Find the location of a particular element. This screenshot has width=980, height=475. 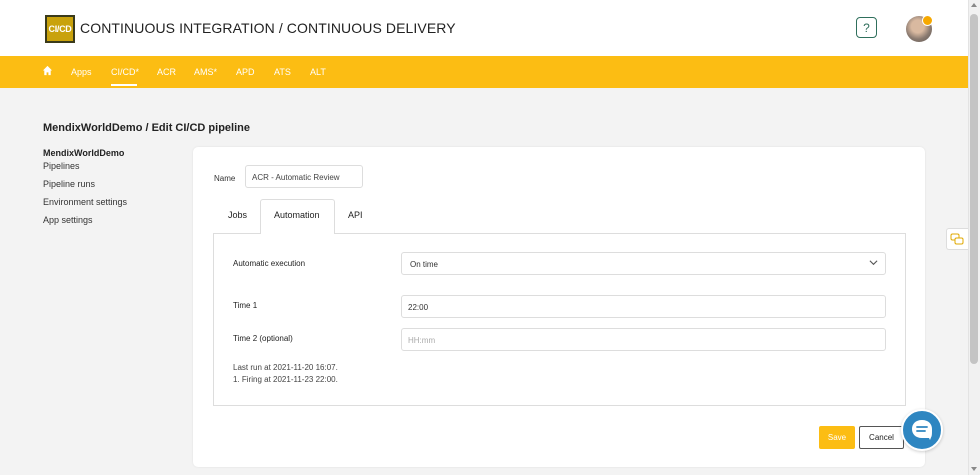

chat-icon is located at coordinates (922, 430).